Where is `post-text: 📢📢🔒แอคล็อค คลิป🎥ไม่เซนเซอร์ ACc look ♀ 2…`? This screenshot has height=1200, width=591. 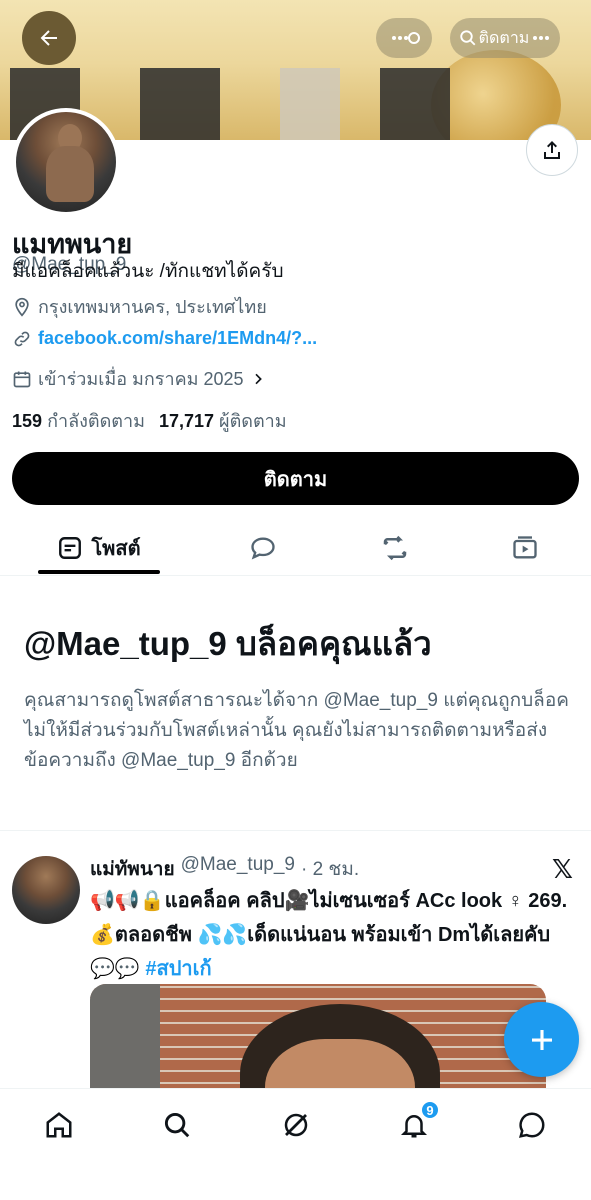 post-text: 📢📢🔒แอคล็อค คลิป🎥ไม่เซนเซอร์ ACc look ♀ 2… is located at coordinates (335, 935).